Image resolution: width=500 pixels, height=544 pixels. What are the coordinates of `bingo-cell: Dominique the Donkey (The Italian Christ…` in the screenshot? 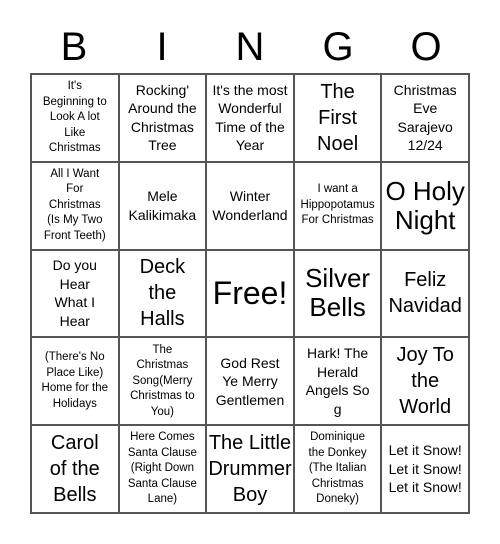 It's located at (337, 469).